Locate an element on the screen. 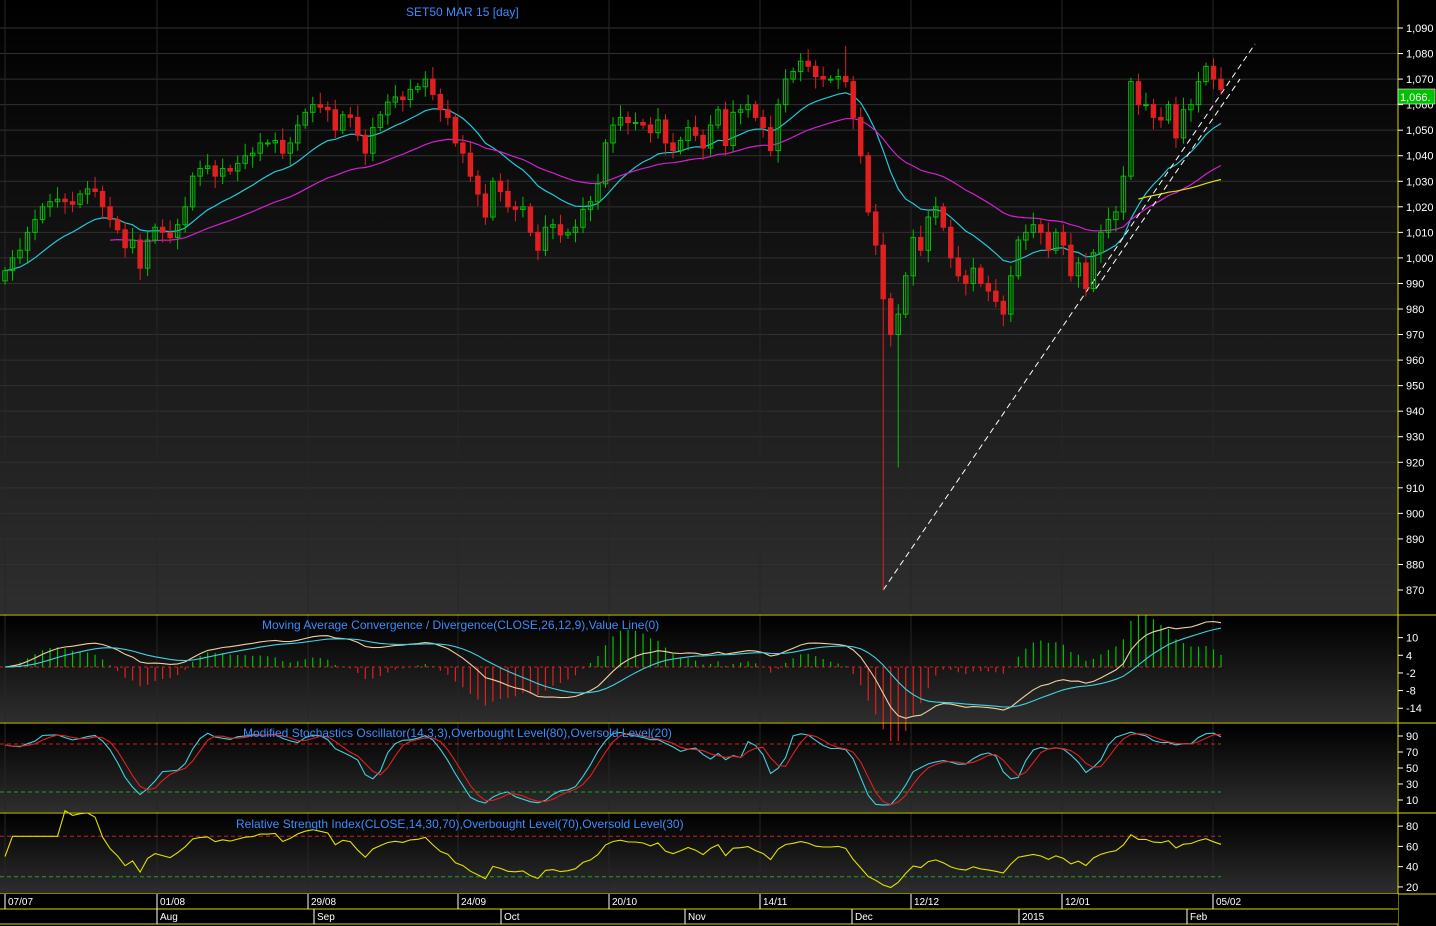  y-tick-label: 1,040 is located at coordinates (1420, 157).